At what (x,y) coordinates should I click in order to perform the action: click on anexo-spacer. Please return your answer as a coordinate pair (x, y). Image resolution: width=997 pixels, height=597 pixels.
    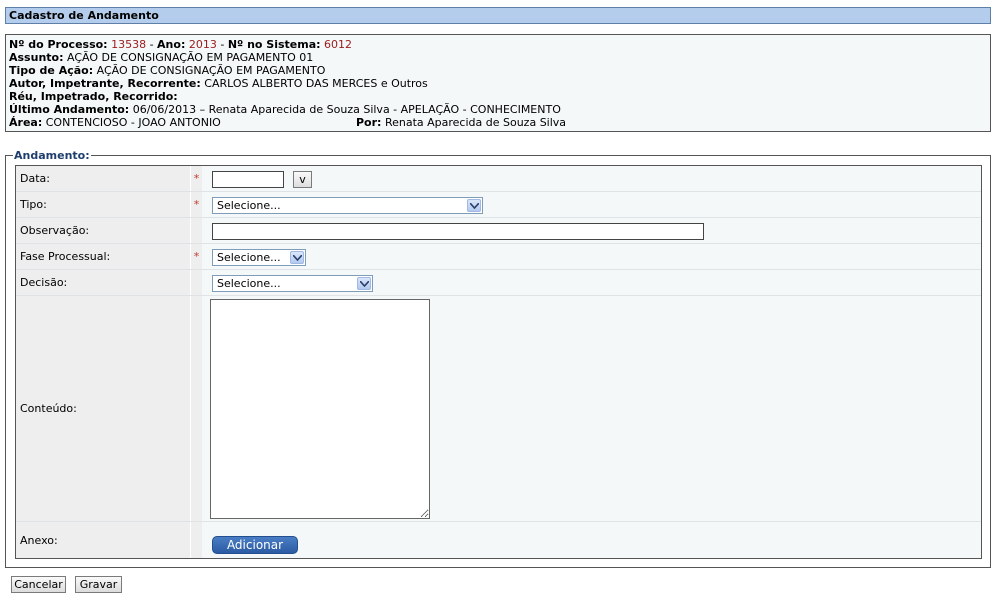
    Looking at the image, I should click on (196, 540).